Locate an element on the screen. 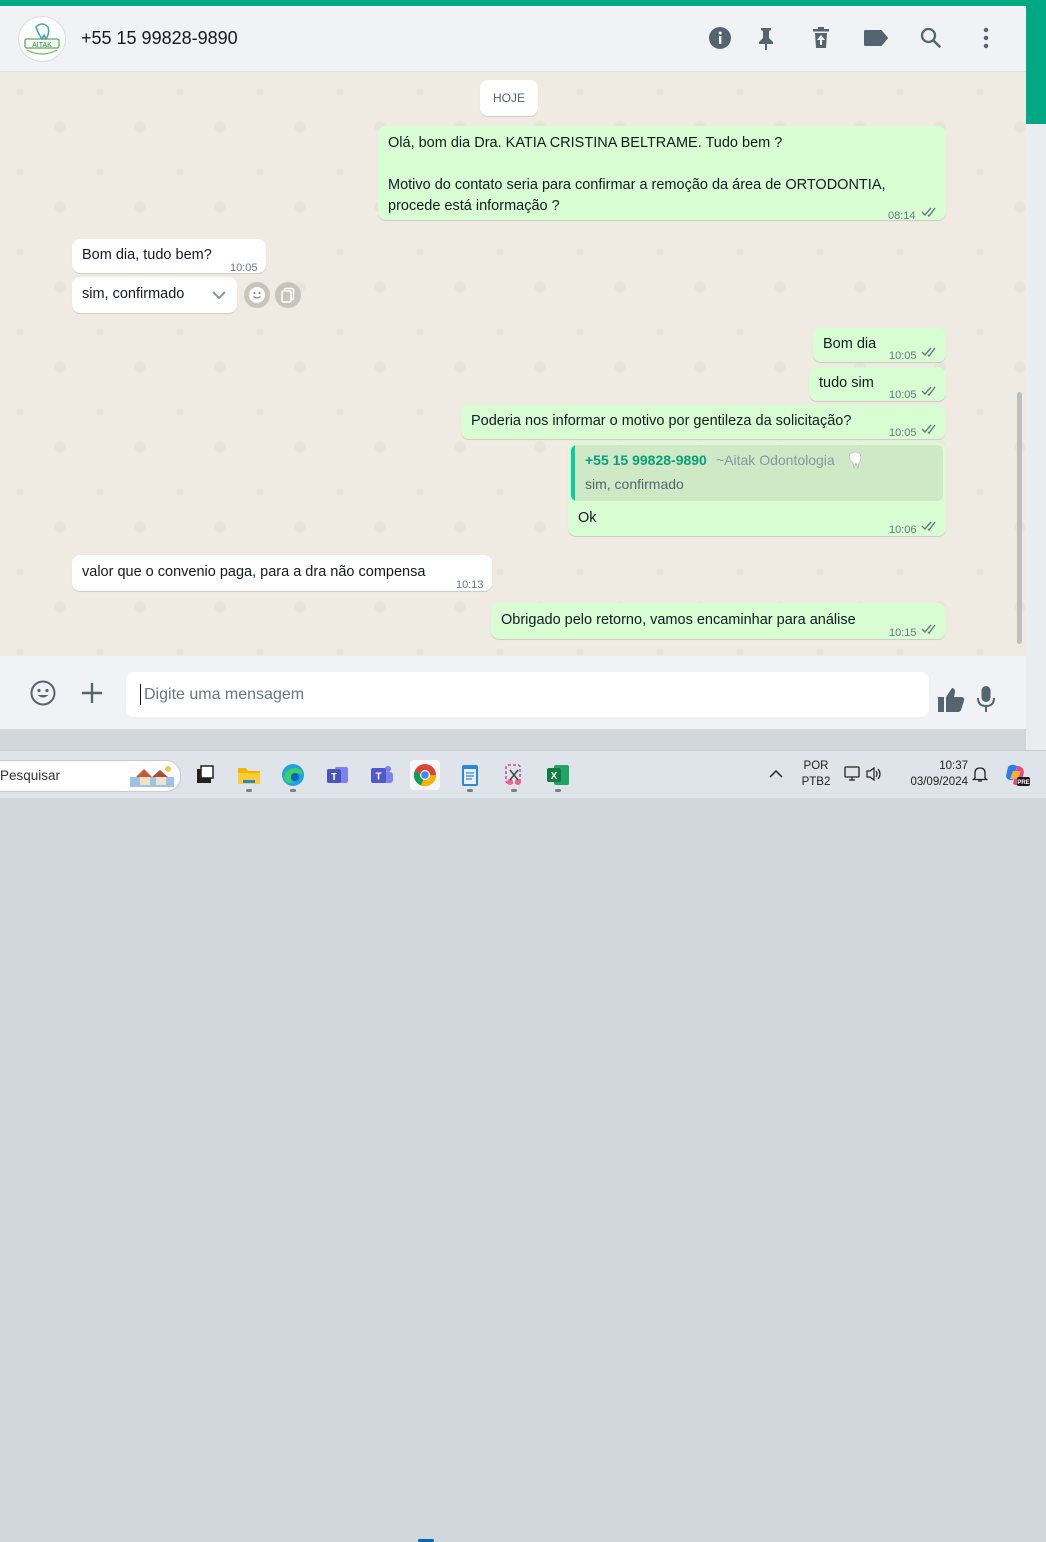  copilot-button: PRE is located at coordinates (1016, 775).